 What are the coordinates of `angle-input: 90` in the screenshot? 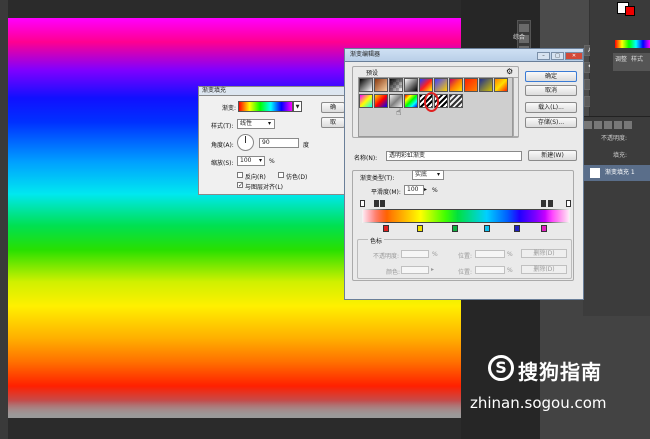 It's located at (279, 143).